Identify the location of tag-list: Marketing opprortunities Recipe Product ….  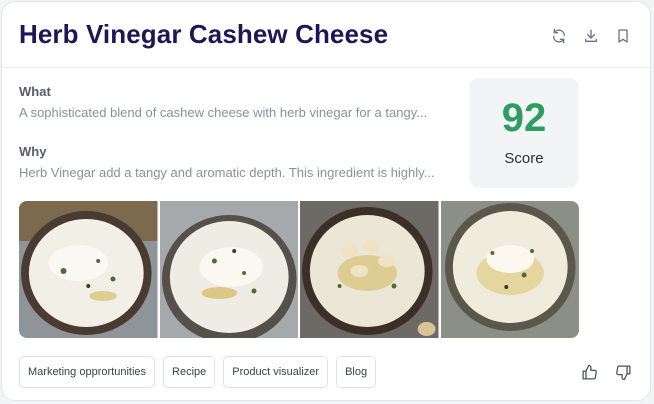
(198, 372).